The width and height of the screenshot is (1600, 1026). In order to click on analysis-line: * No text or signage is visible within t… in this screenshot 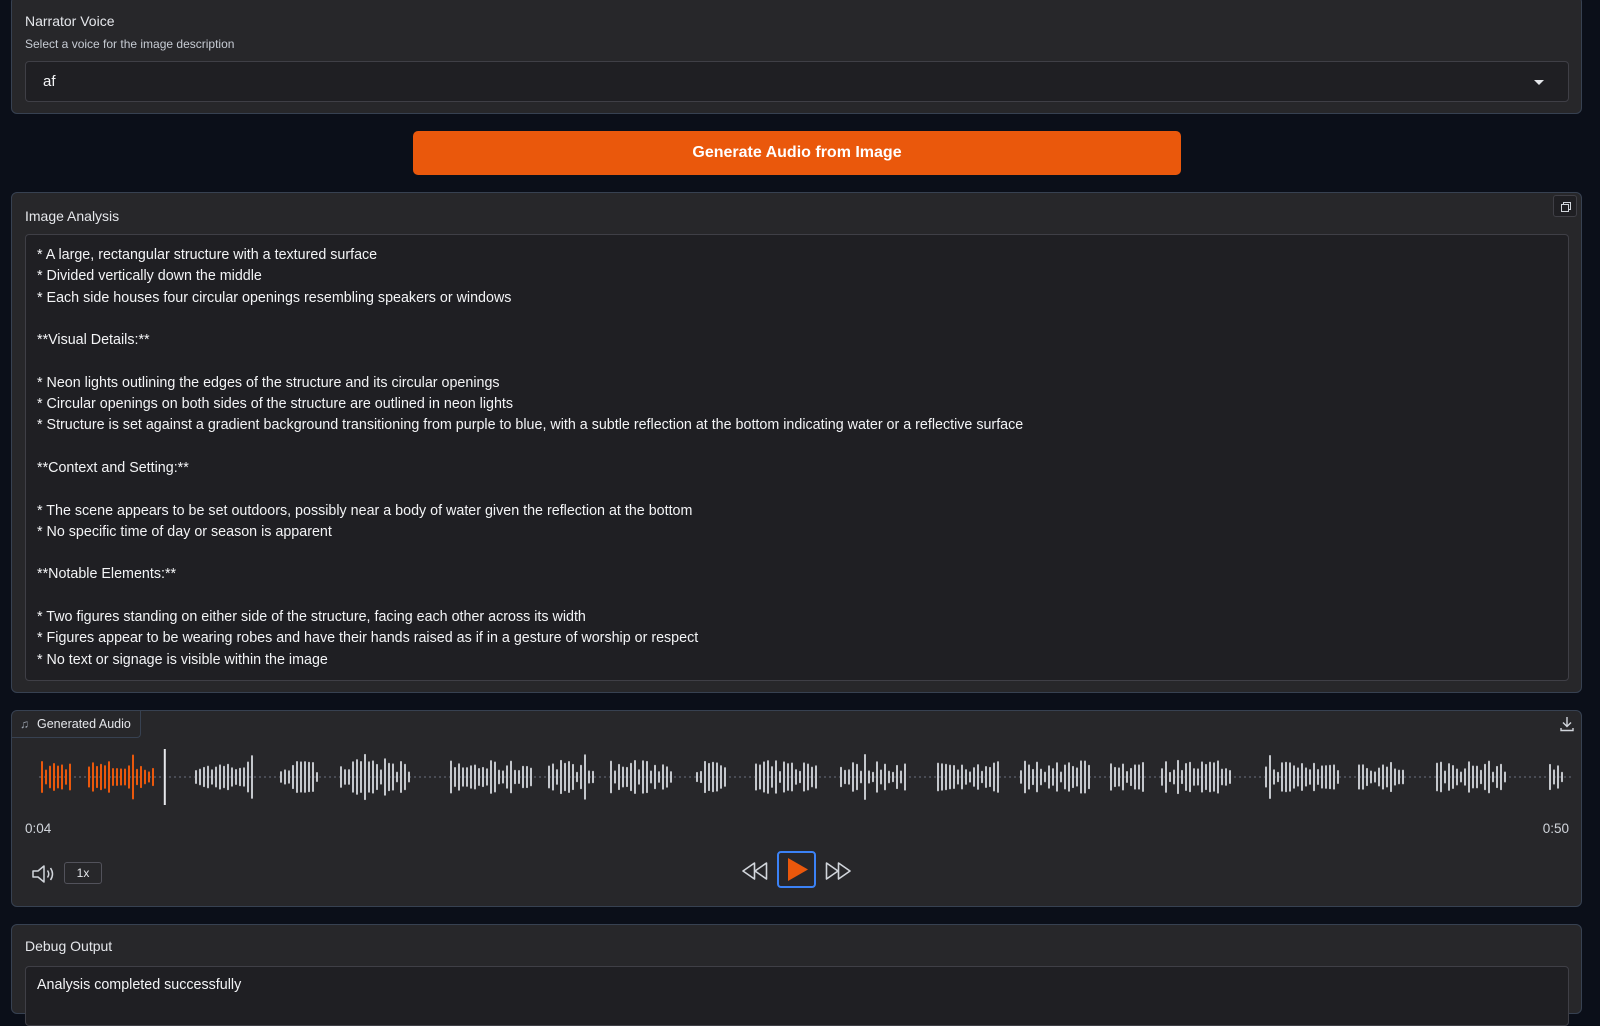, I will do `click(182, 659)`.